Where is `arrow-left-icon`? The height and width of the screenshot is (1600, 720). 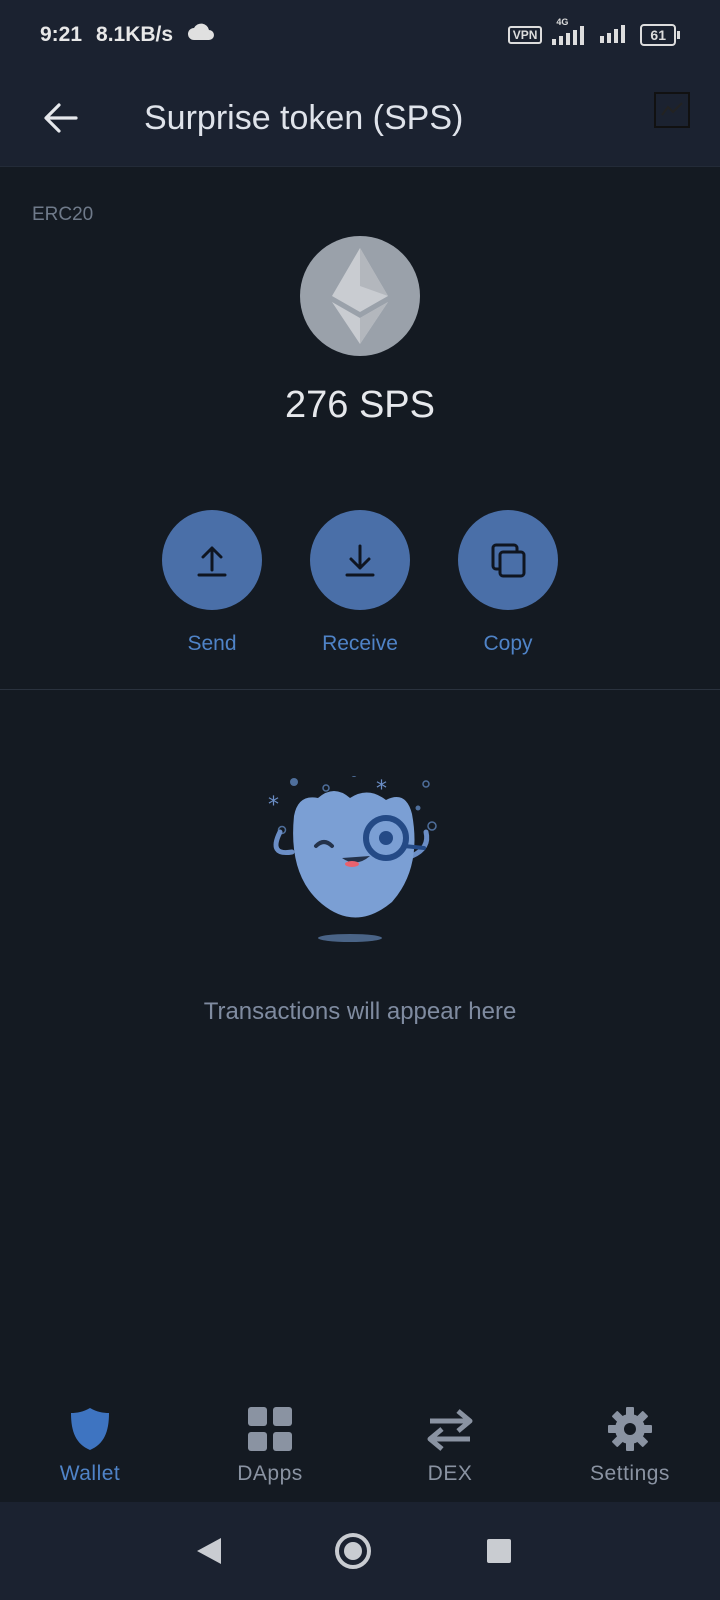
arrow-left-icon is located at coordinates (61, 118).